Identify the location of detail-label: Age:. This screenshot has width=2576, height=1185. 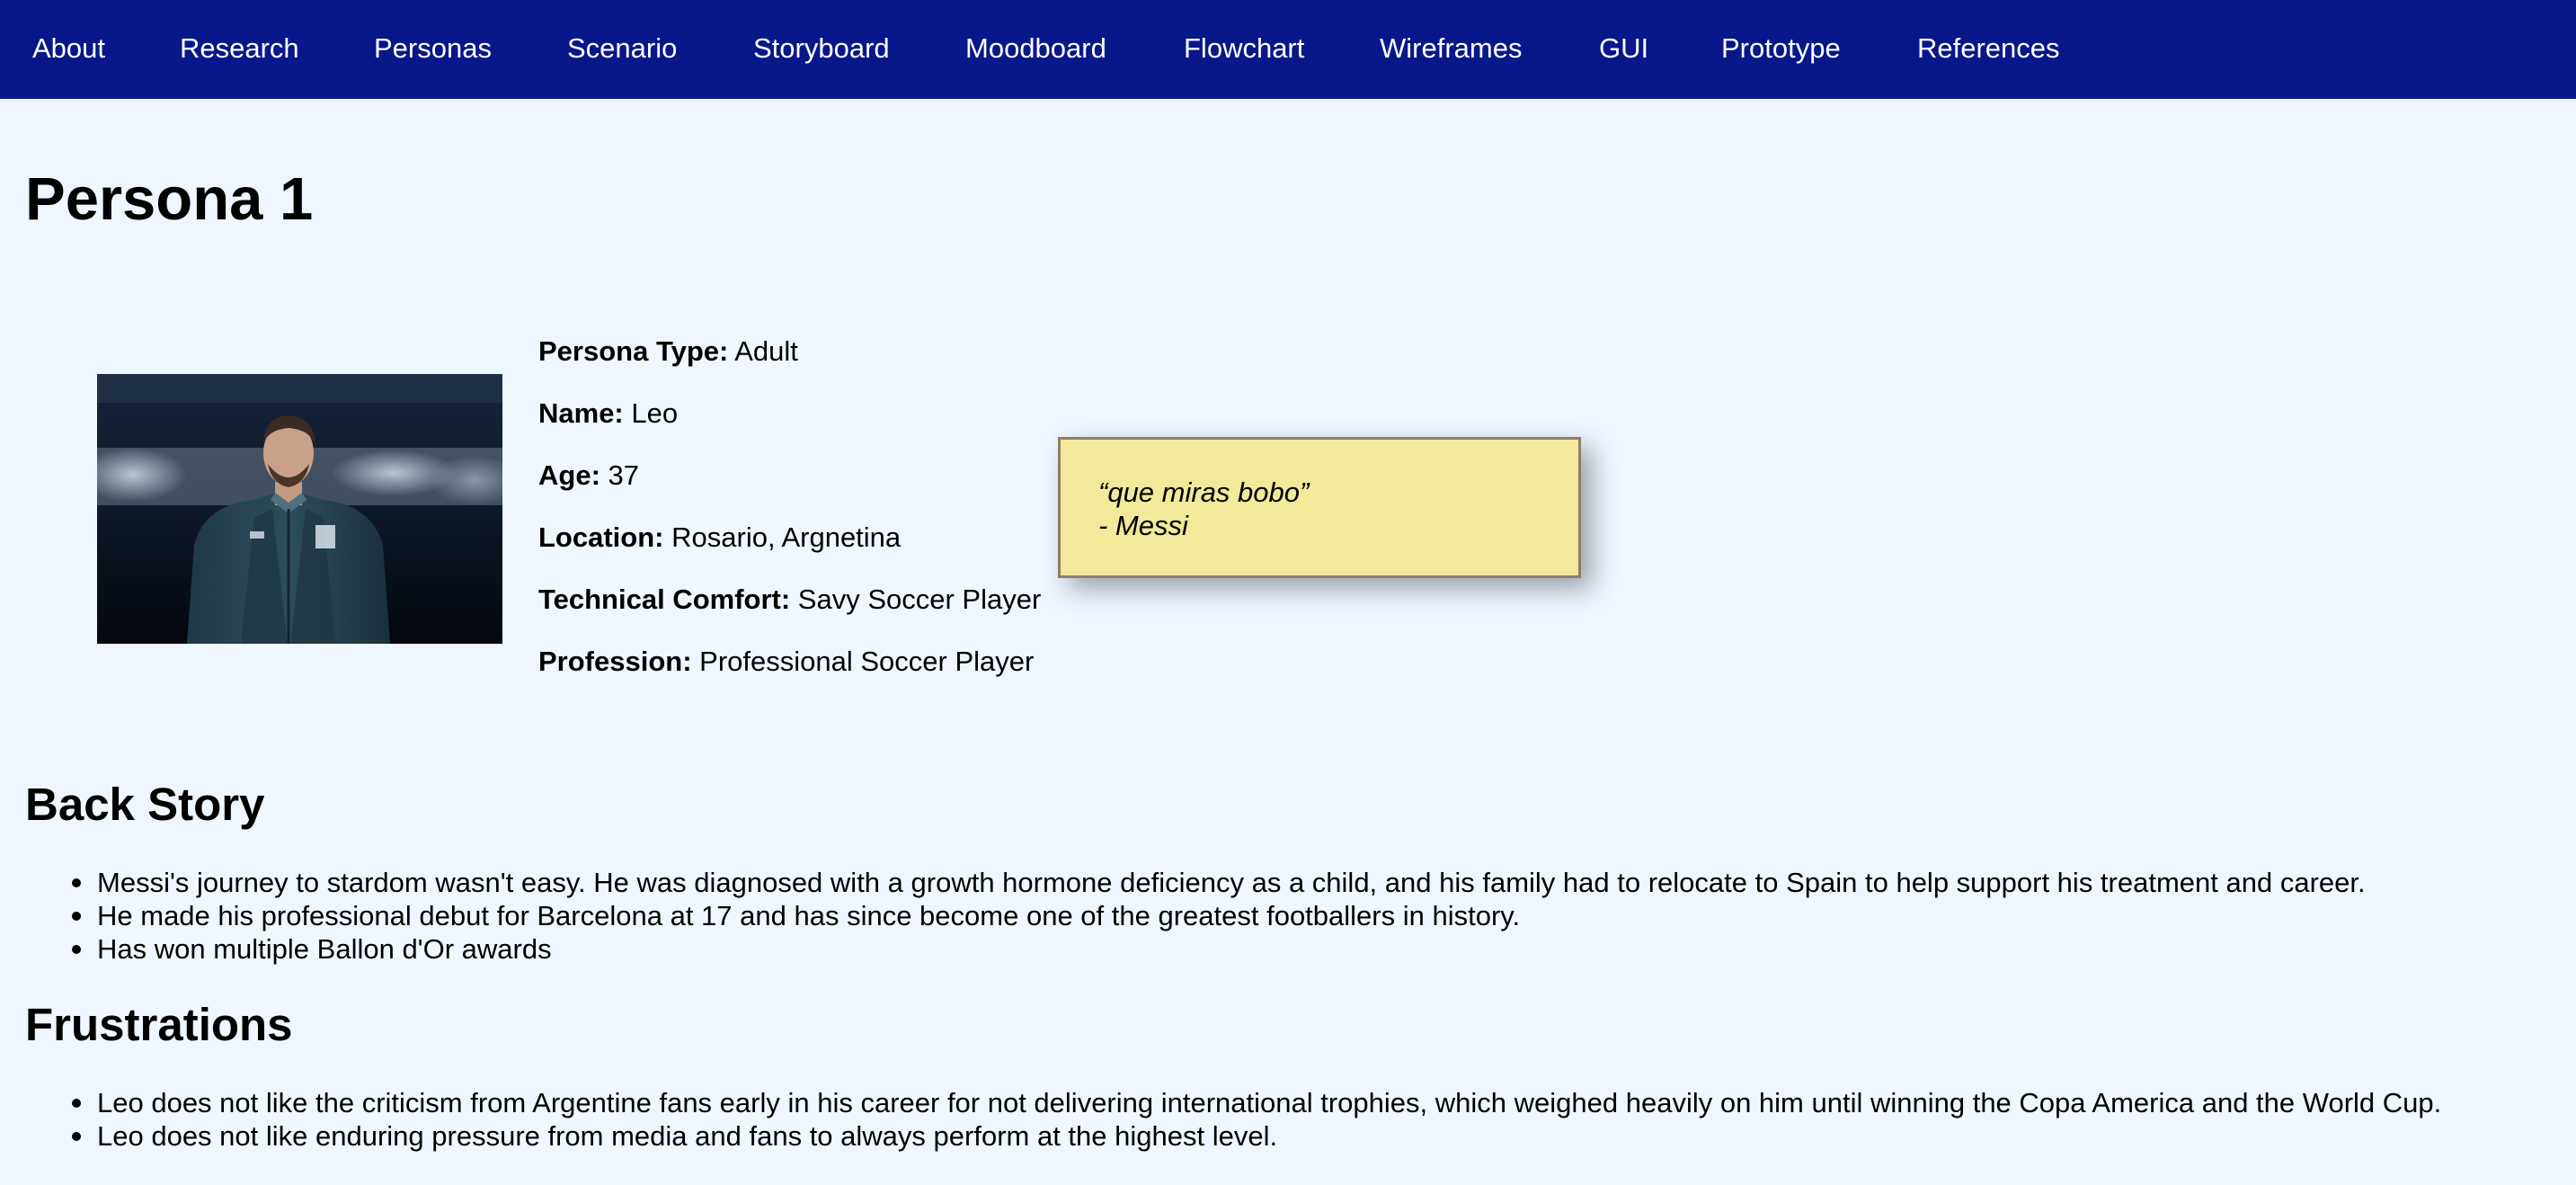
(569, 475).